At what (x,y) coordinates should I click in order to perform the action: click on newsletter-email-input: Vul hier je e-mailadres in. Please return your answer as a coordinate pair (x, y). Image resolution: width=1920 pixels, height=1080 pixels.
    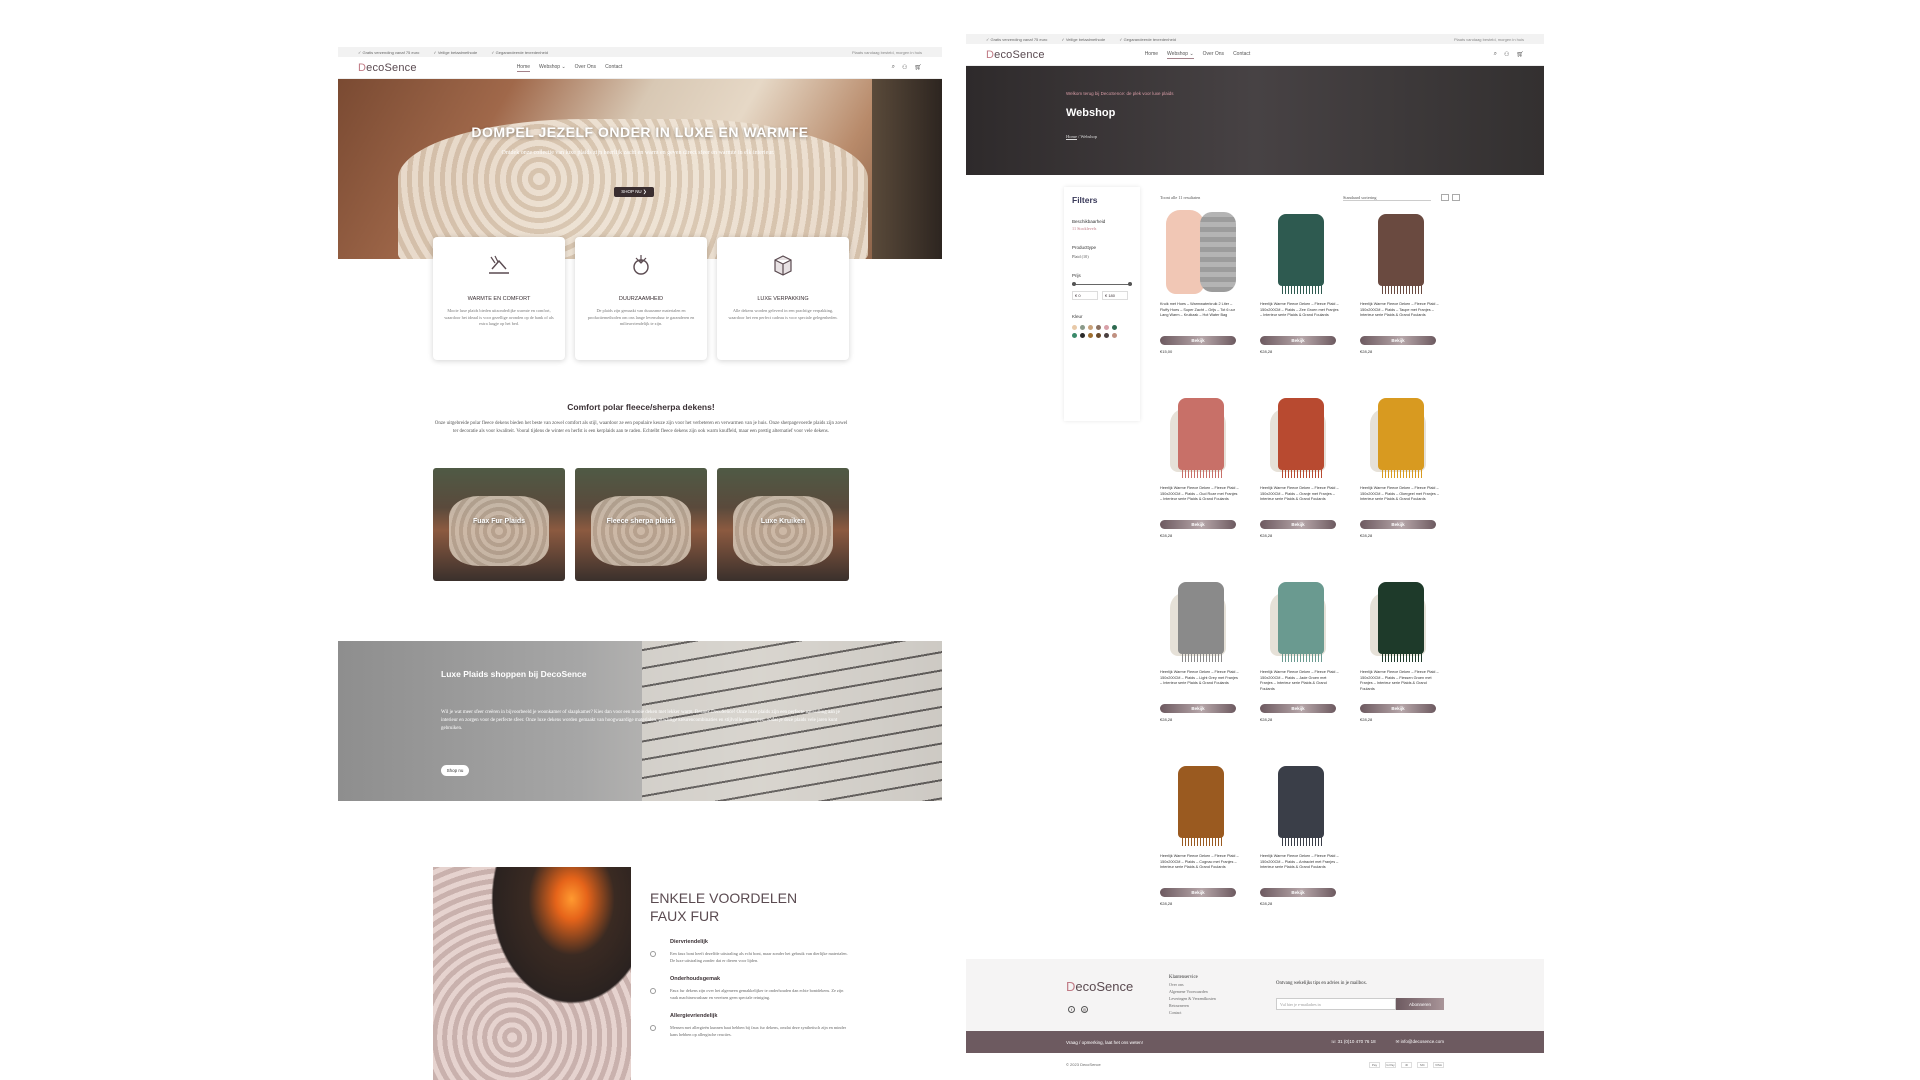
    Looking at the image, I should click on (1336, 1004).